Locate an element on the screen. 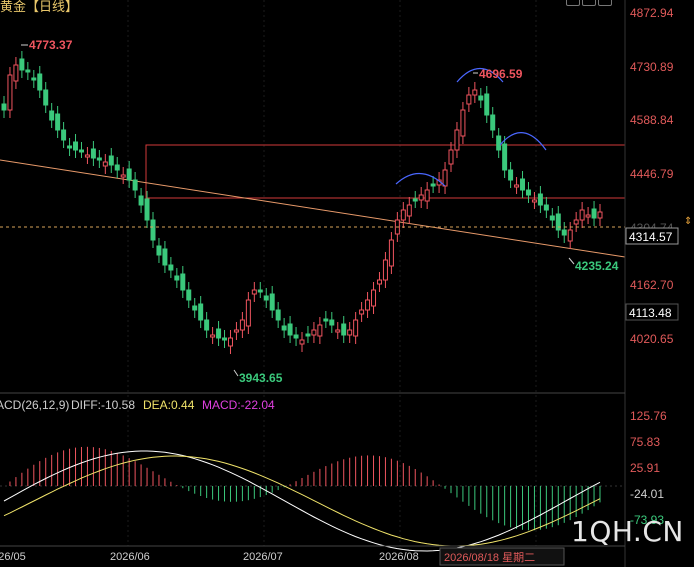 This screenshot has height=567, width=694. macd-tick: 75.83 is located at coordinates (645, 442).